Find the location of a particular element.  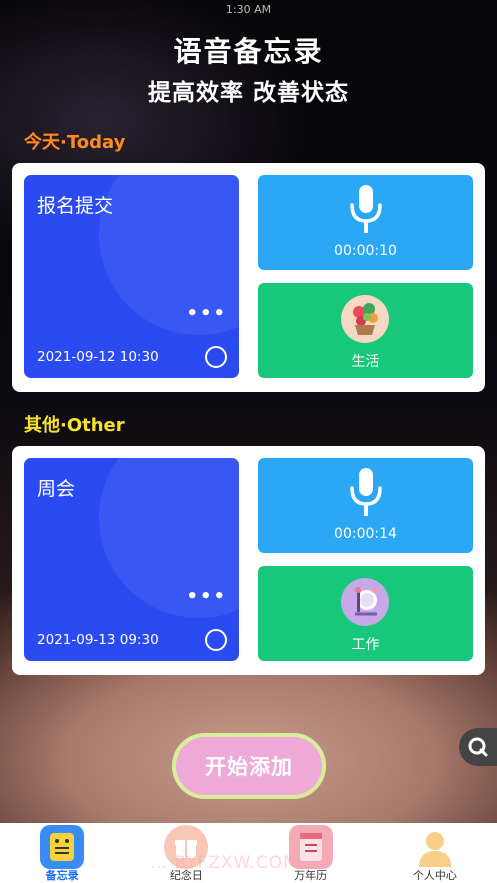

memo-note: 报名提交 ••• 2021-09-12 10:30 is located at coordinates (131, 276).